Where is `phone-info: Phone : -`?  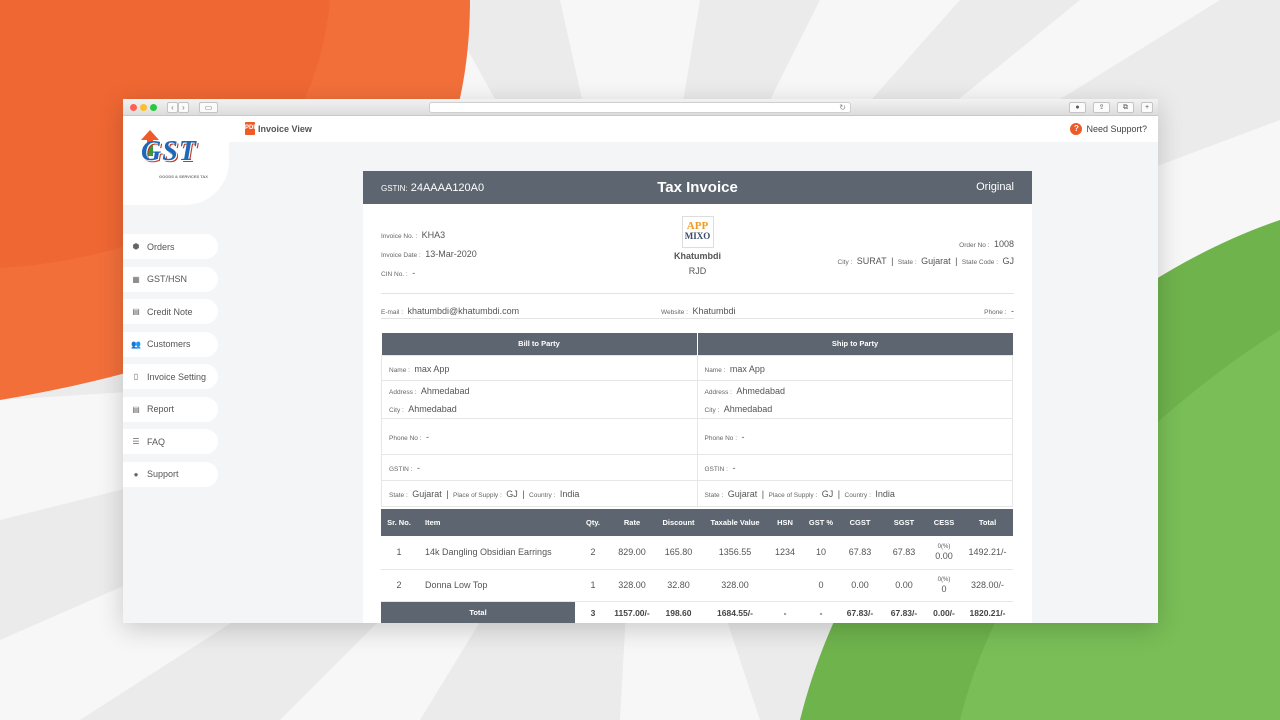
phone-info: Phone : - is located at coordinates (999, 310).